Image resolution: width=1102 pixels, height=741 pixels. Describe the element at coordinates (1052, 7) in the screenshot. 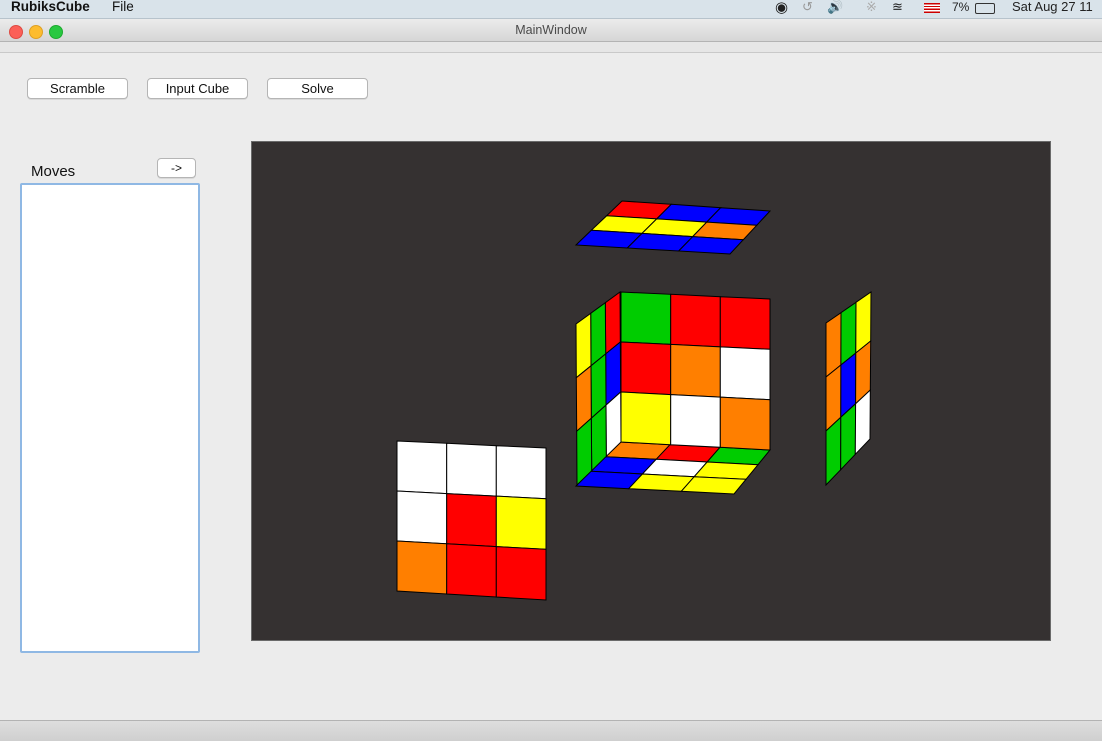

I see `clock: Sat Aug 27 11` at that location.